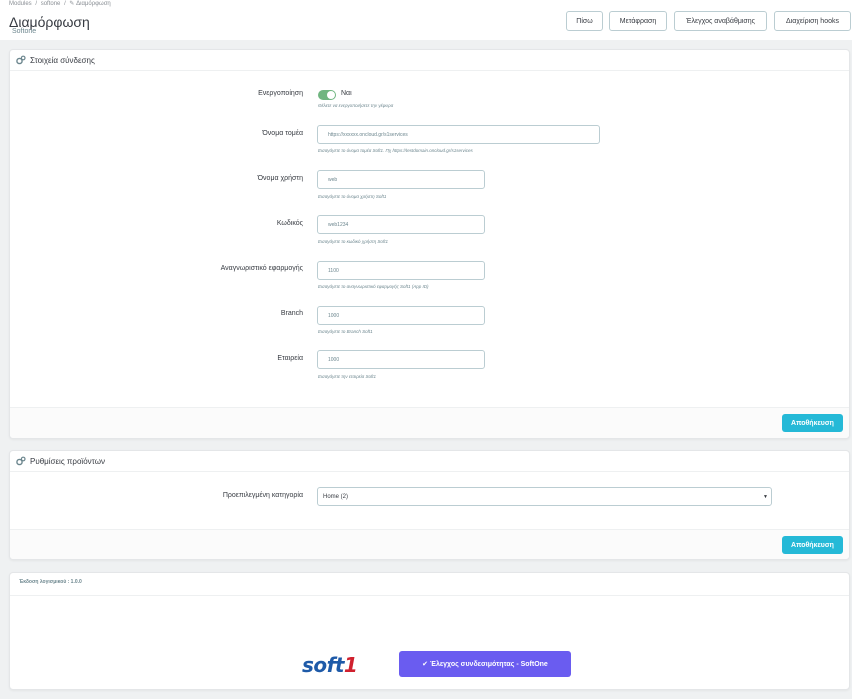  Describe the element at coordinates (291, 313) in the screenshot. I see `branch-label: Branch` at that location.